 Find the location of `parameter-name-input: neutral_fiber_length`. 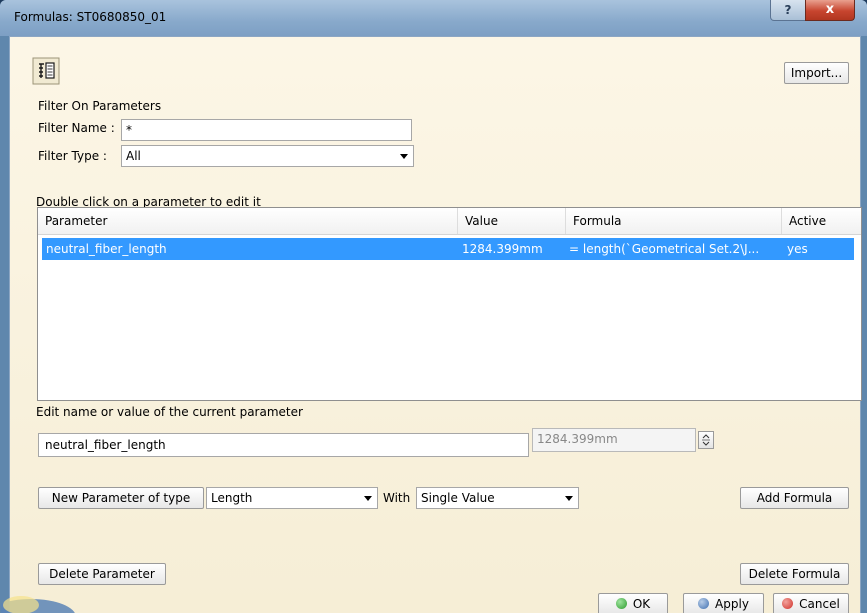

parameter-name-input: neutral_fiber_length is located at coordinates (283, 445).